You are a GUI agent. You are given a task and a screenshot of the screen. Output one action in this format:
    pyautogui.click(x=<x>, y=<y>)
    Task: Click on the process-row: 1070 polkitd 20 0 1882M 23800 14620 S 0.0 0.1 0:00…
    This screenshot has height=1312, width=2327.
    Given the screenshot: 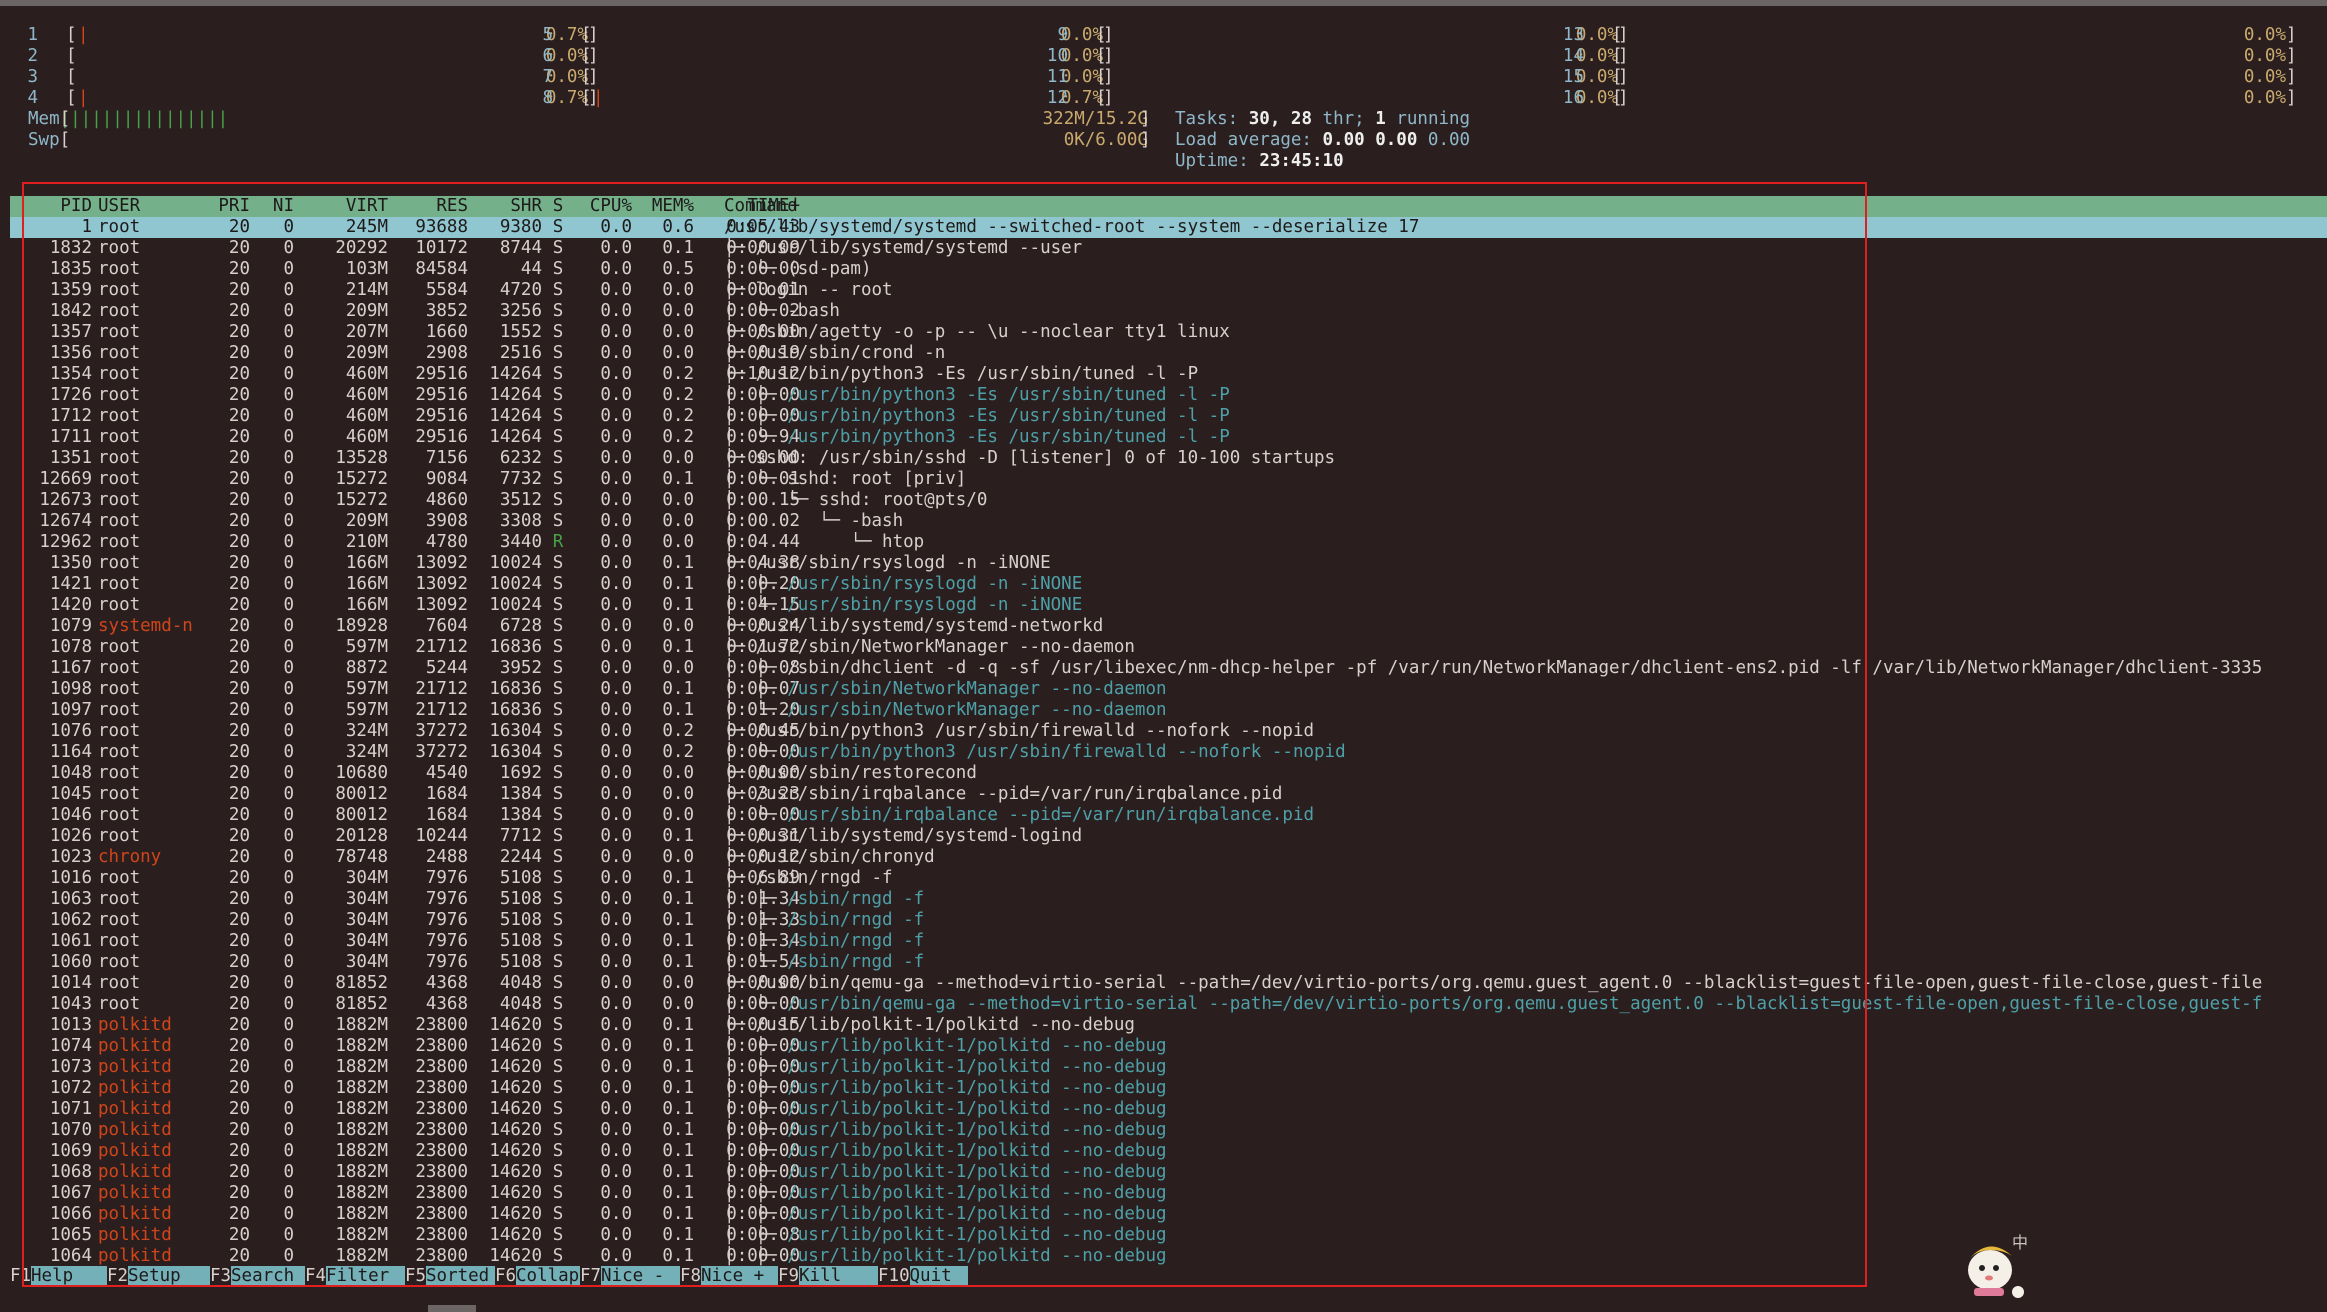 What is the action you would take?
    pyautogui.click(x=1168, y=1130)
    